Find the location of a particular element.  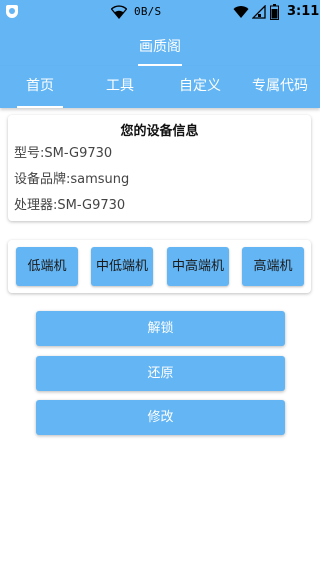

device-info-title: 您的设备信息 is located at coordinates (159, 131).